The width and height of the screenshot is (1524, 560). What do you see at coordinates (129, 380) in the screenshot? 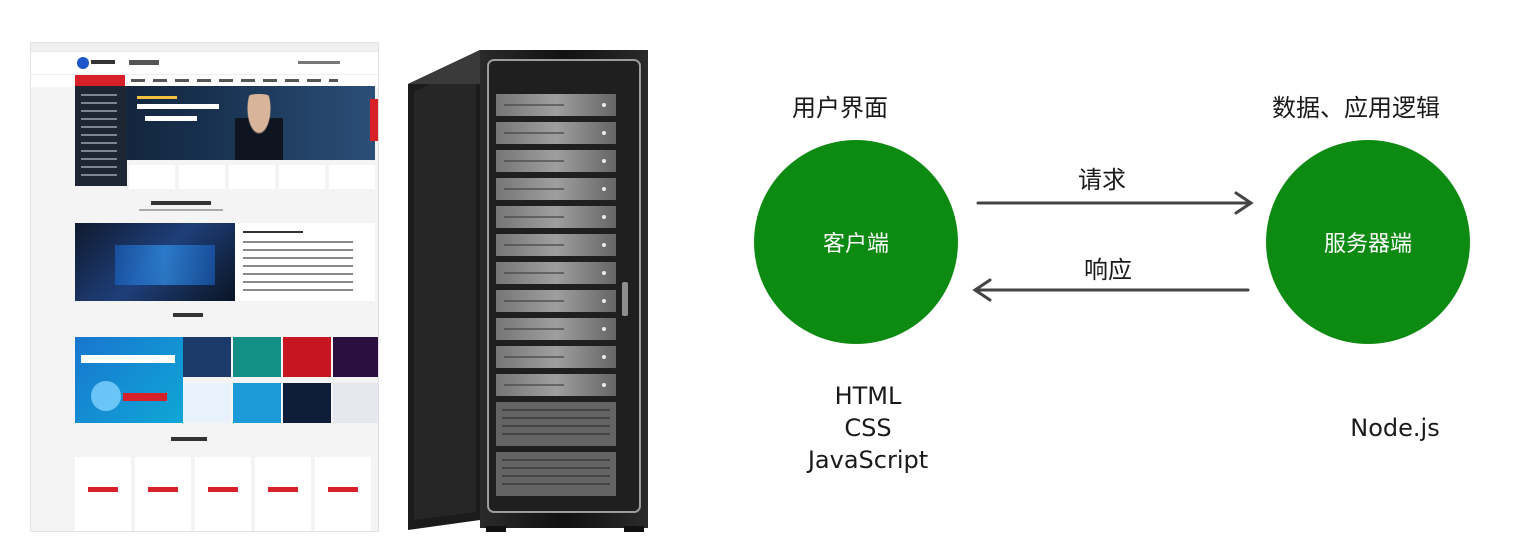
I see `site-promo-banner` at bounding box center [129, 380].